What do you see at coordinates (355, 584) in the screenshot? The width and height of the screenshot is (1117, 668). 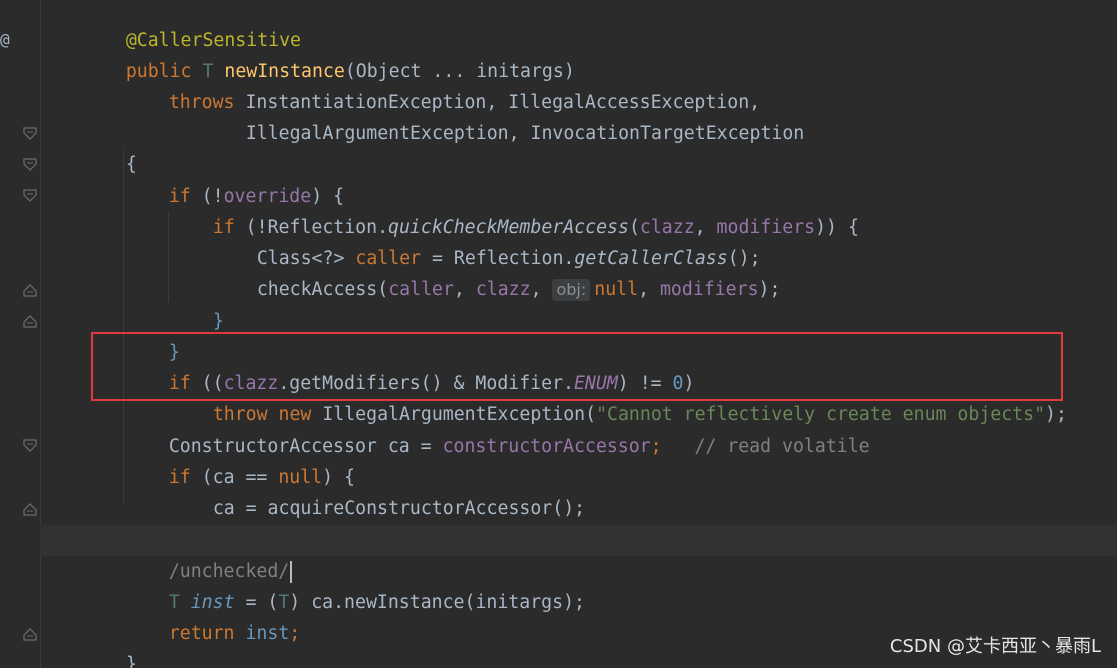 I see `code-line-inst-decl: T inst = (T) ca.newInstance(initargs);` at bounding box center [355, 584].